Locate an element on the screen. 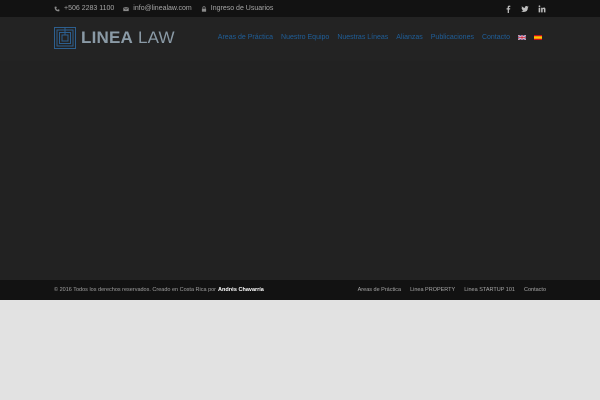  facebook-icon is located at coordinates (508, 9).